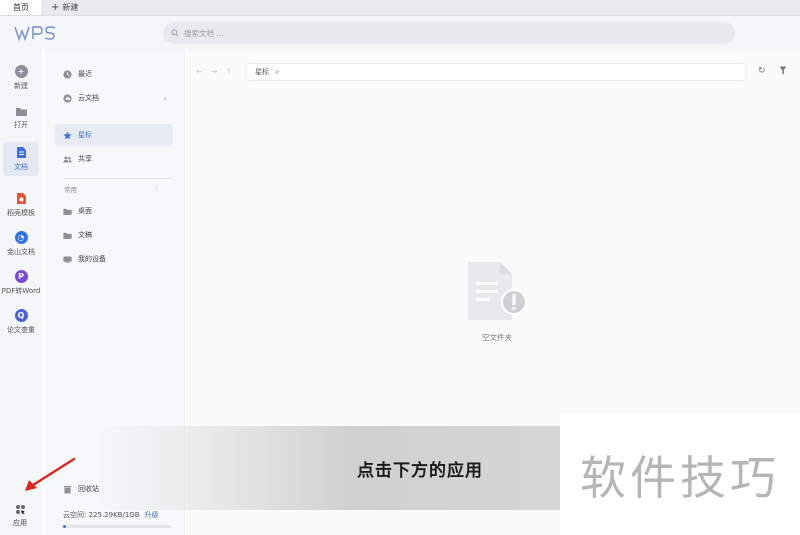 This screenshot has height=535, width=800. I want to click on device-icon, so click(67, 259).